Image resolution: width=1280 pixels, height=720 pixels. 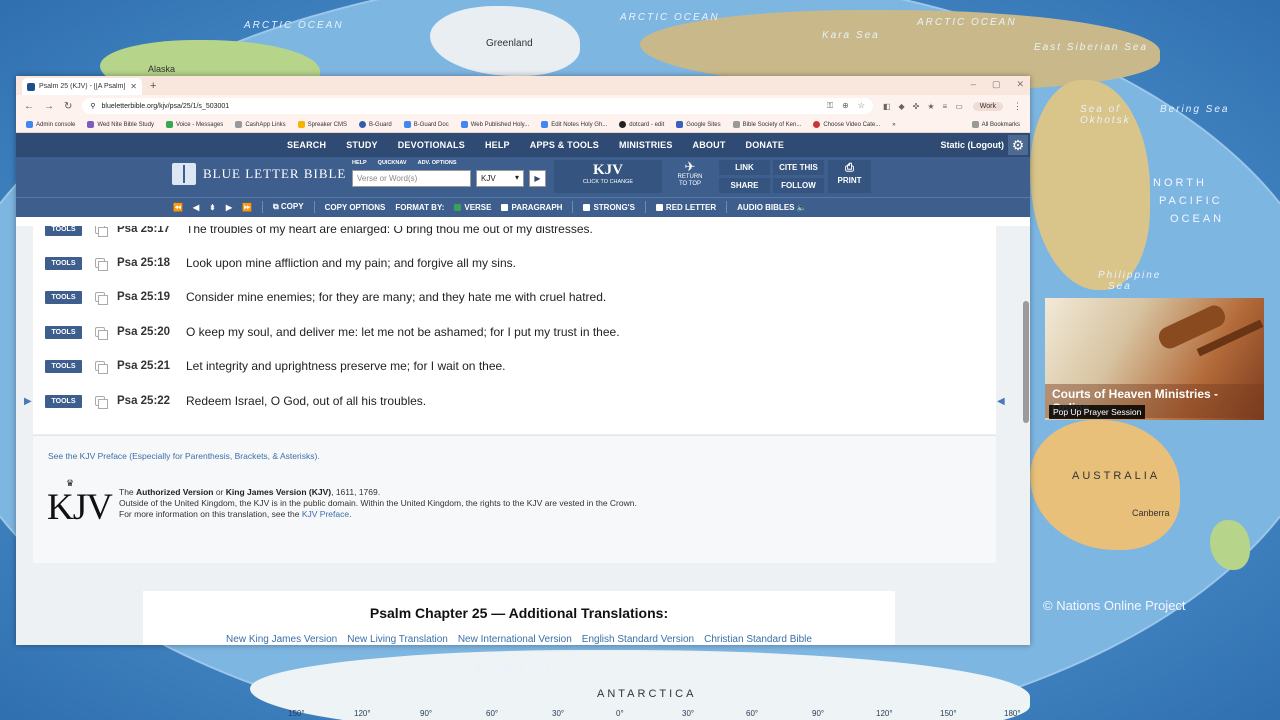 I want to click on close-tab-icon: ✕, so click(x=133, y=86).